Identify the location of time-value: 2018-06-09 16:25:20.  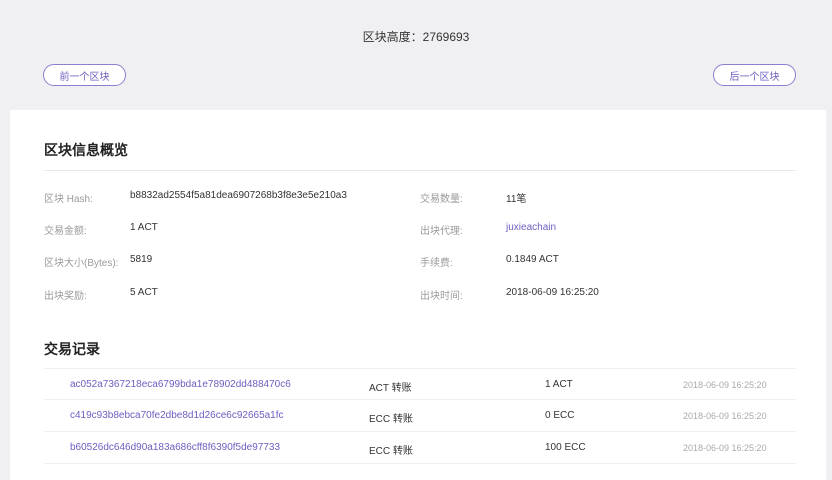
(552, 292).